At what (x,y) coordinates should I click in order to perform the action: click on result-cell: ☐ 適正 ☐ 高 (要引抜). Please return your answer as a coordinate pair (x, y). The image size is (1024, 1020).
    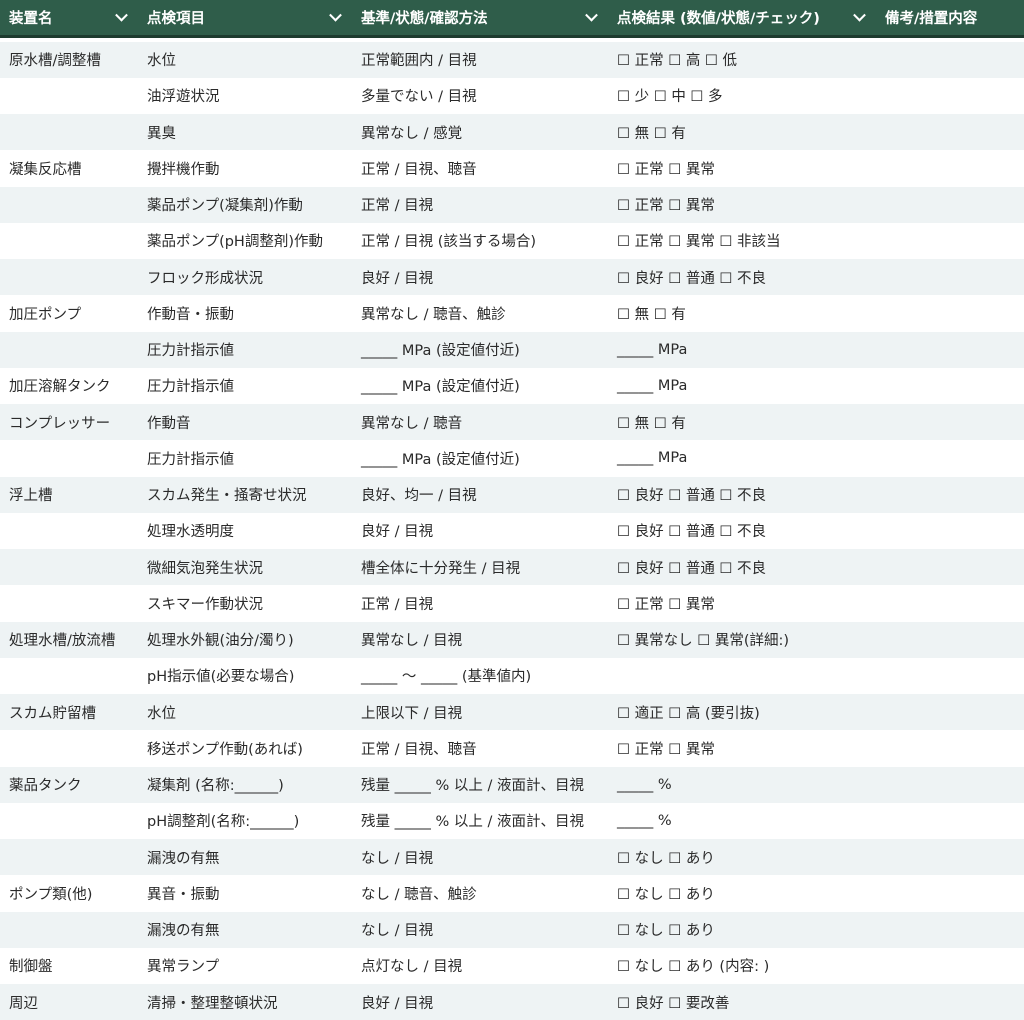
    Looking at the image, I should click on (688, 713).